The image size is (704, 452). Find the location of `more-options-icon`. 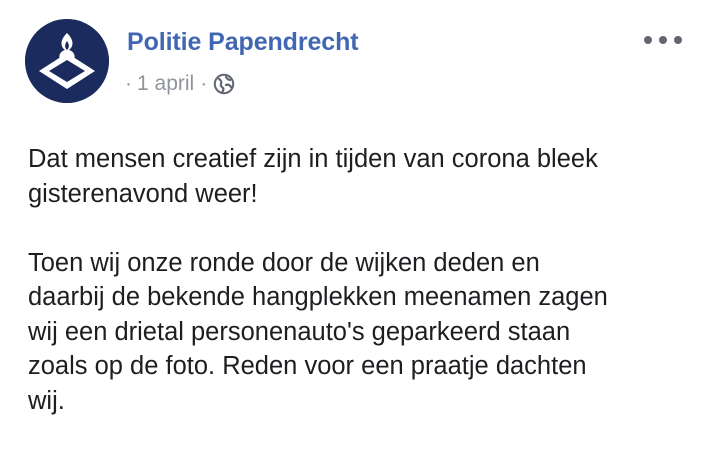

more-options-icon is located at coordinates (663, 40).